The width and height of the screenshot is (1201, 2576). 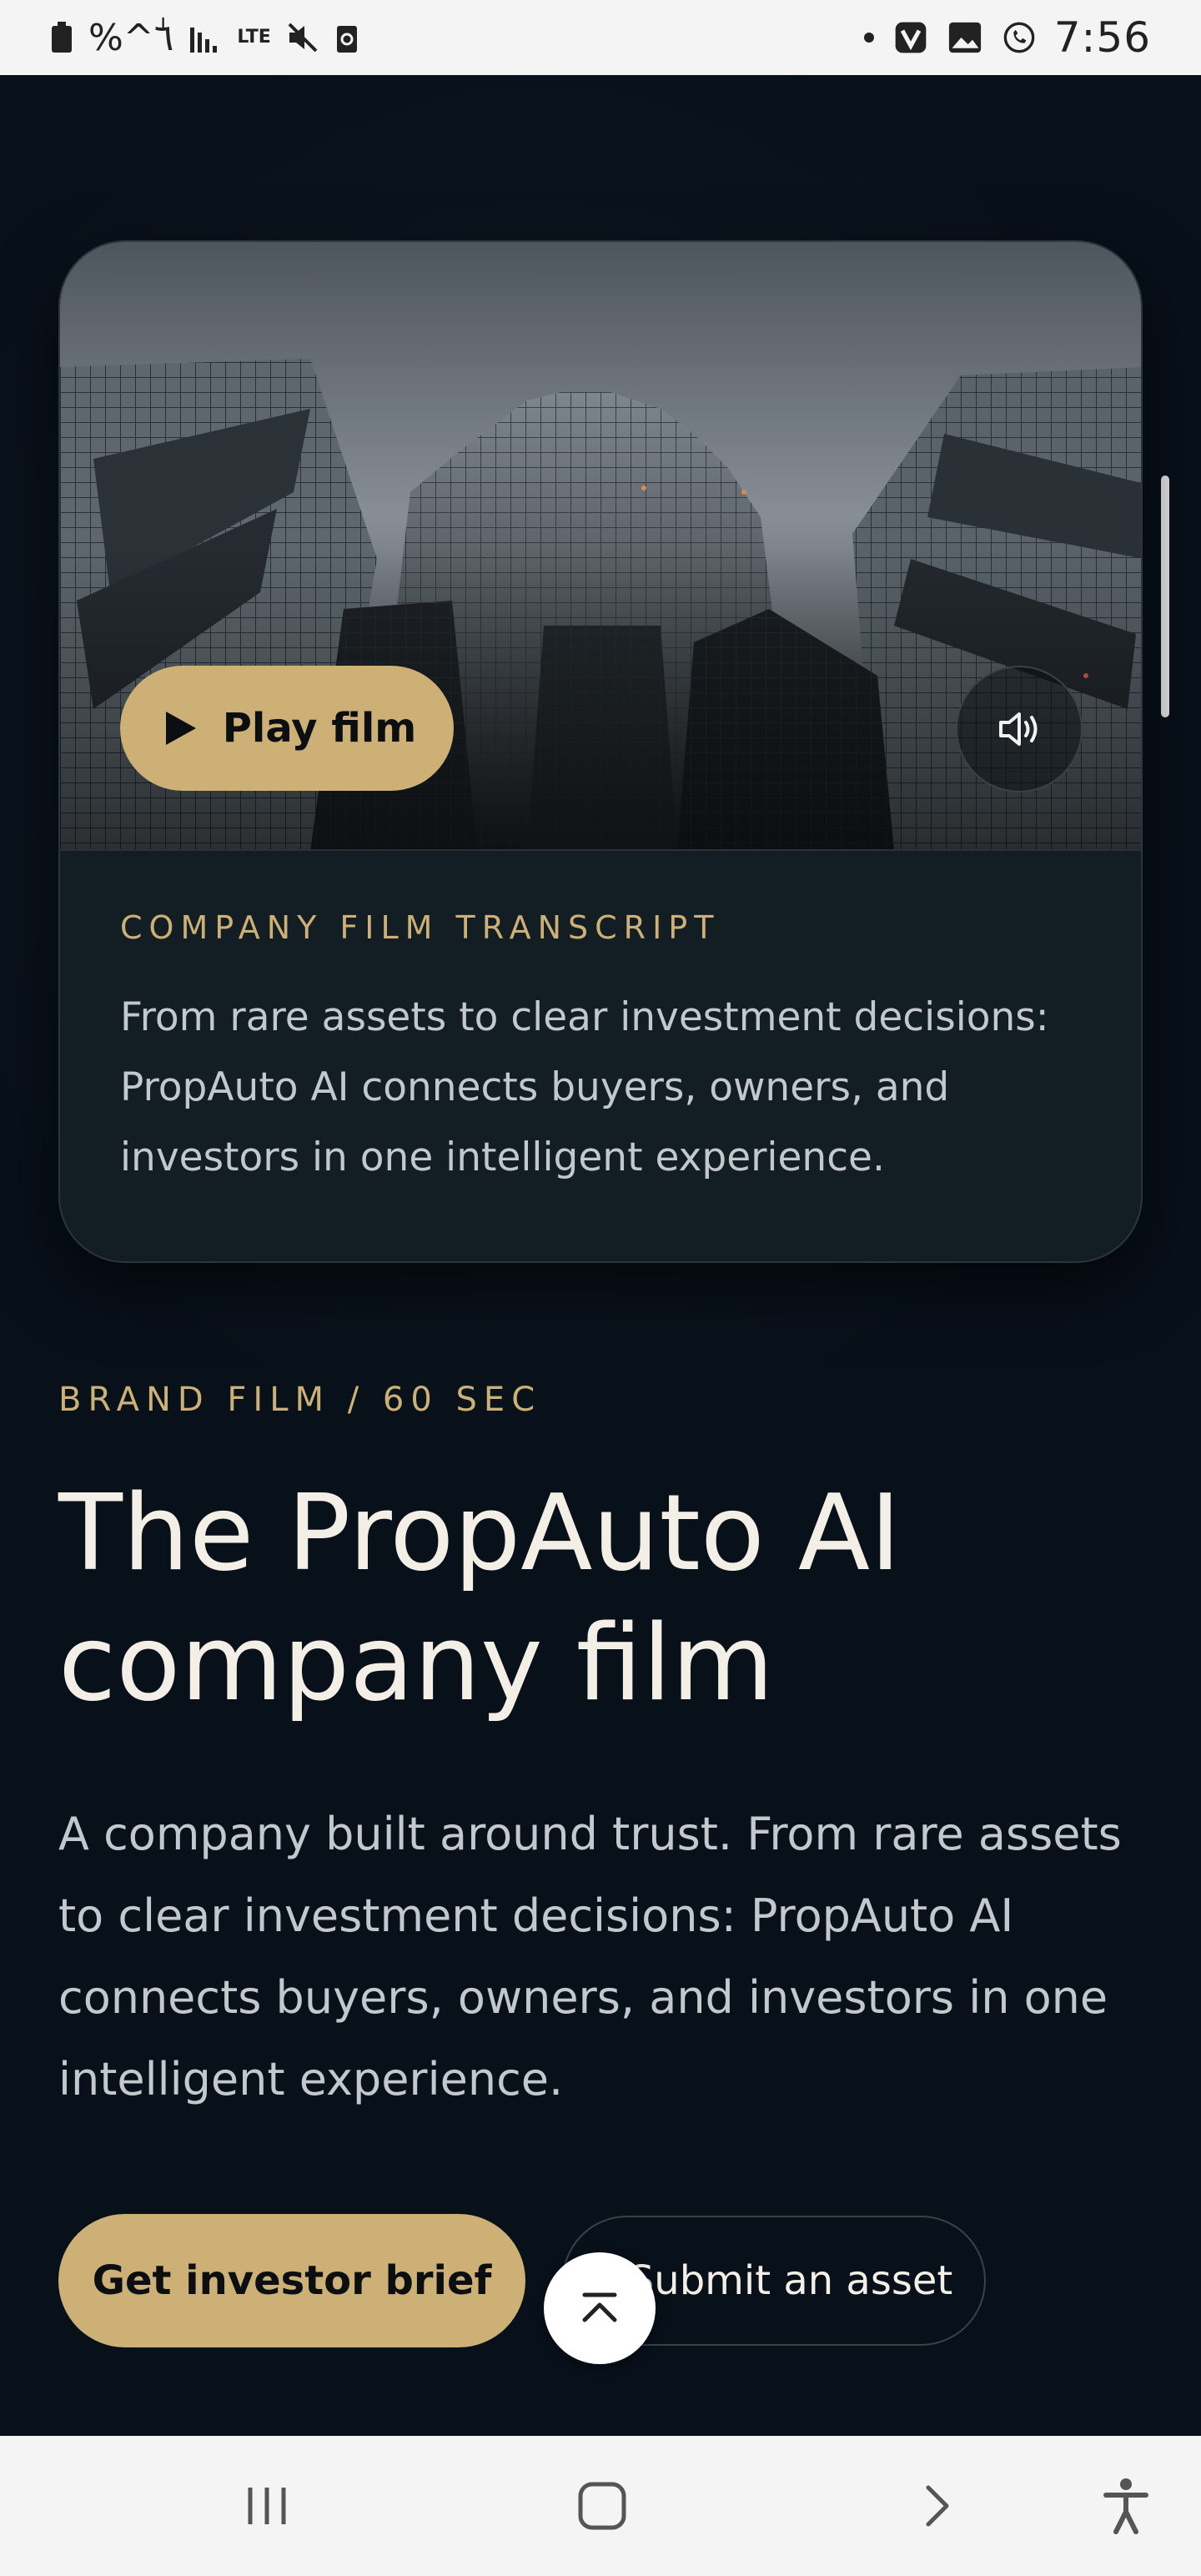 I want to click on recent-apps-button, so click(x=267, y=2506).